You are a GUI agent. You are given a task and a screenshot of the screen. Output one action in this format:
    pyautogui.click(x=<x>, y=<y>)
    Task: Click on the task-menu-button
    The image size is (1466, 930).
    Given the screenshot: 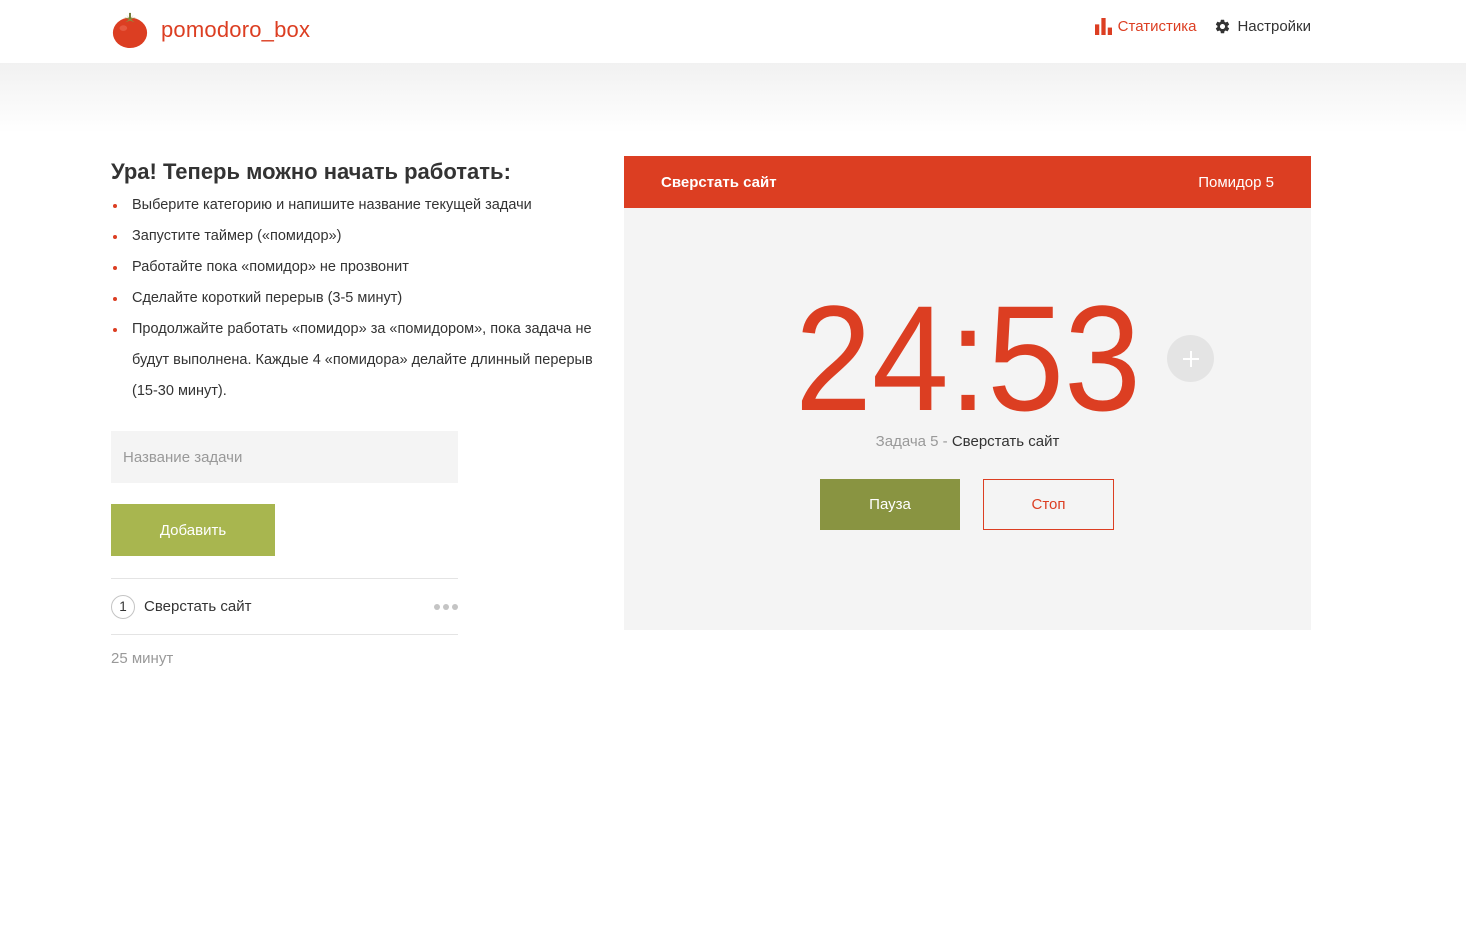 What is the action you would take?
    pyautogui.click(x=443, y=607)
    